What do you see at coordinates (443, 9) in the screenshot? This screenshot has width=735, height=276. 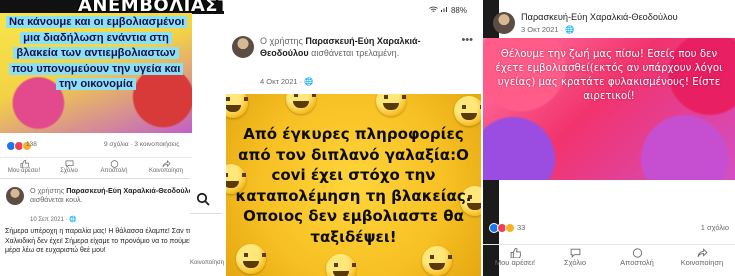 I see `signal-icon` at bounding box center [443, 9].